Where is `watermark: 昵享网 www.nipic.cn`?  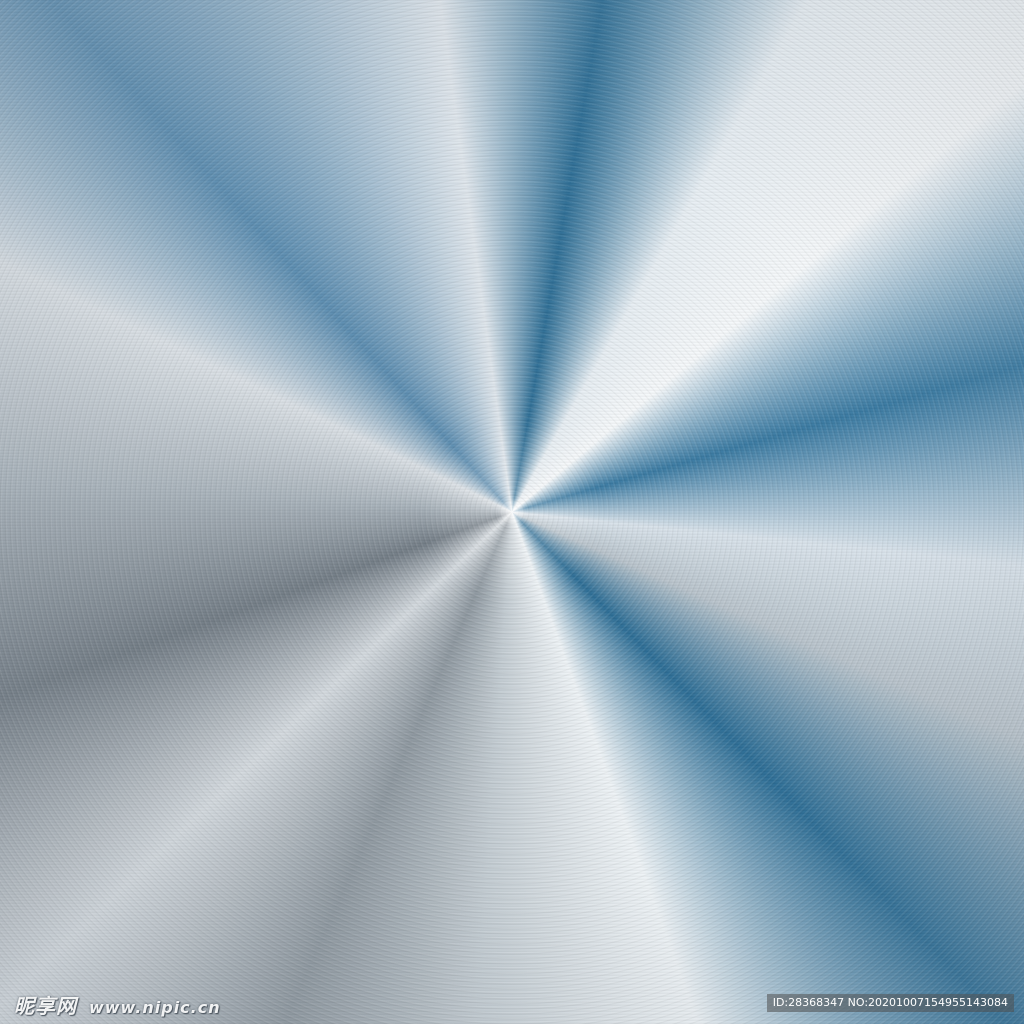 watermark: 昵享网 www.nipic.cn is located at coordinates (117, 1004).